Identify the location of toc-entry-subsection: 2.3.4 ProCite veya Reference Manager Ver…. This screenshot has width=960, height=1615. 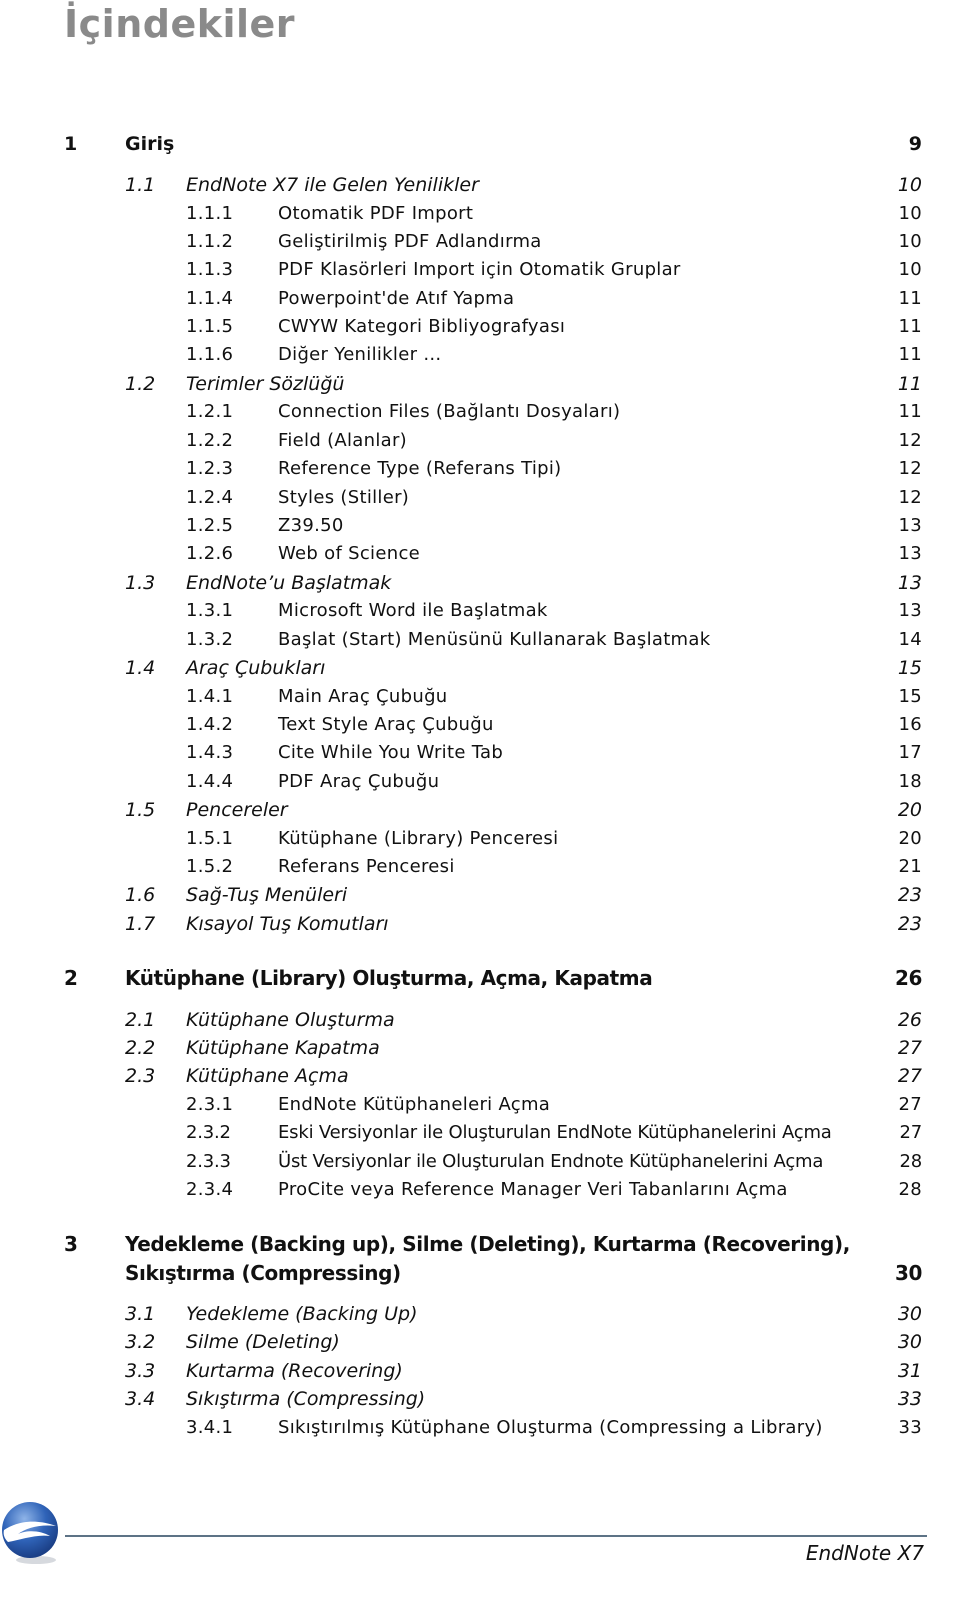
(480, 1190).